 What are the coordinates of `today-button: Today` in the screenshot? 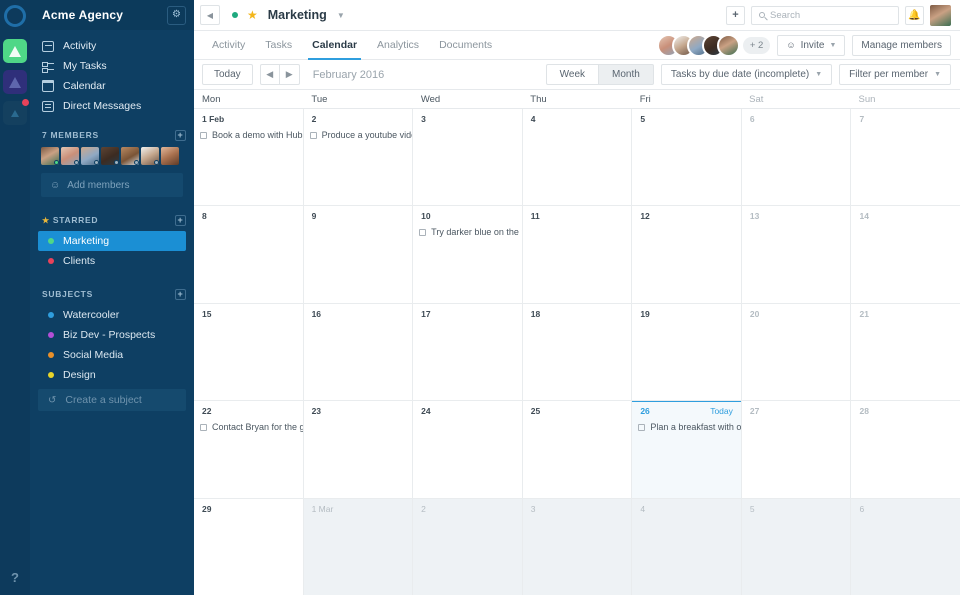 It's located at (227, 74).